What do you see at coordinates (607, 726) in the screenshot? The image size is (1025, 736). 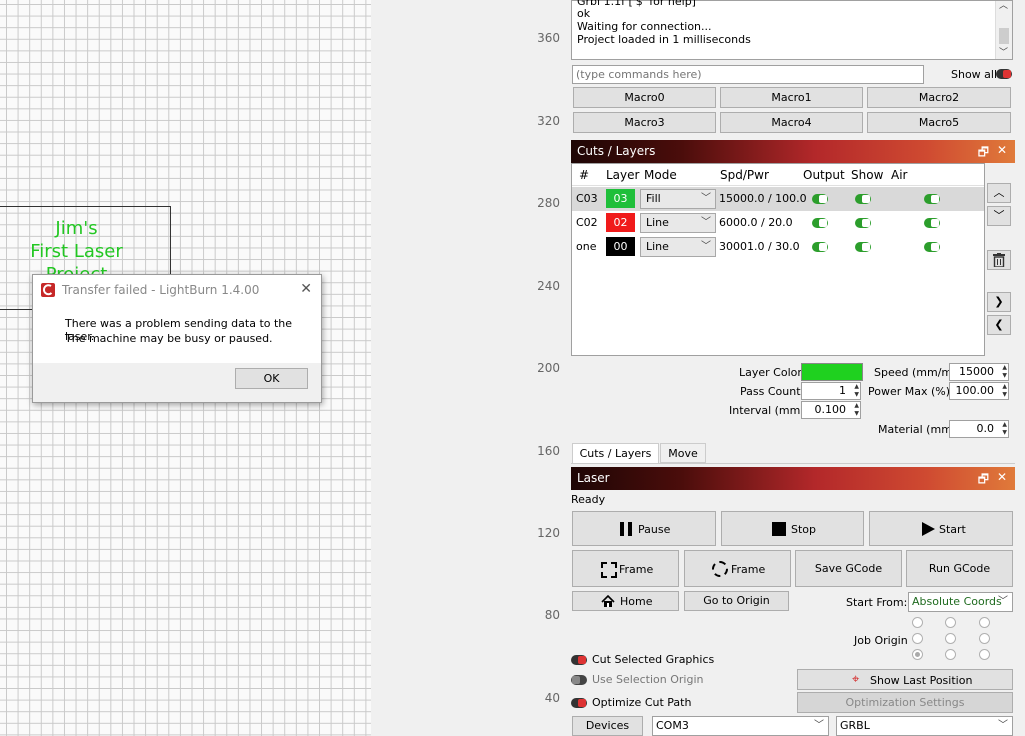 I see `devices-button: Devices` at bounding box center [607, 726].